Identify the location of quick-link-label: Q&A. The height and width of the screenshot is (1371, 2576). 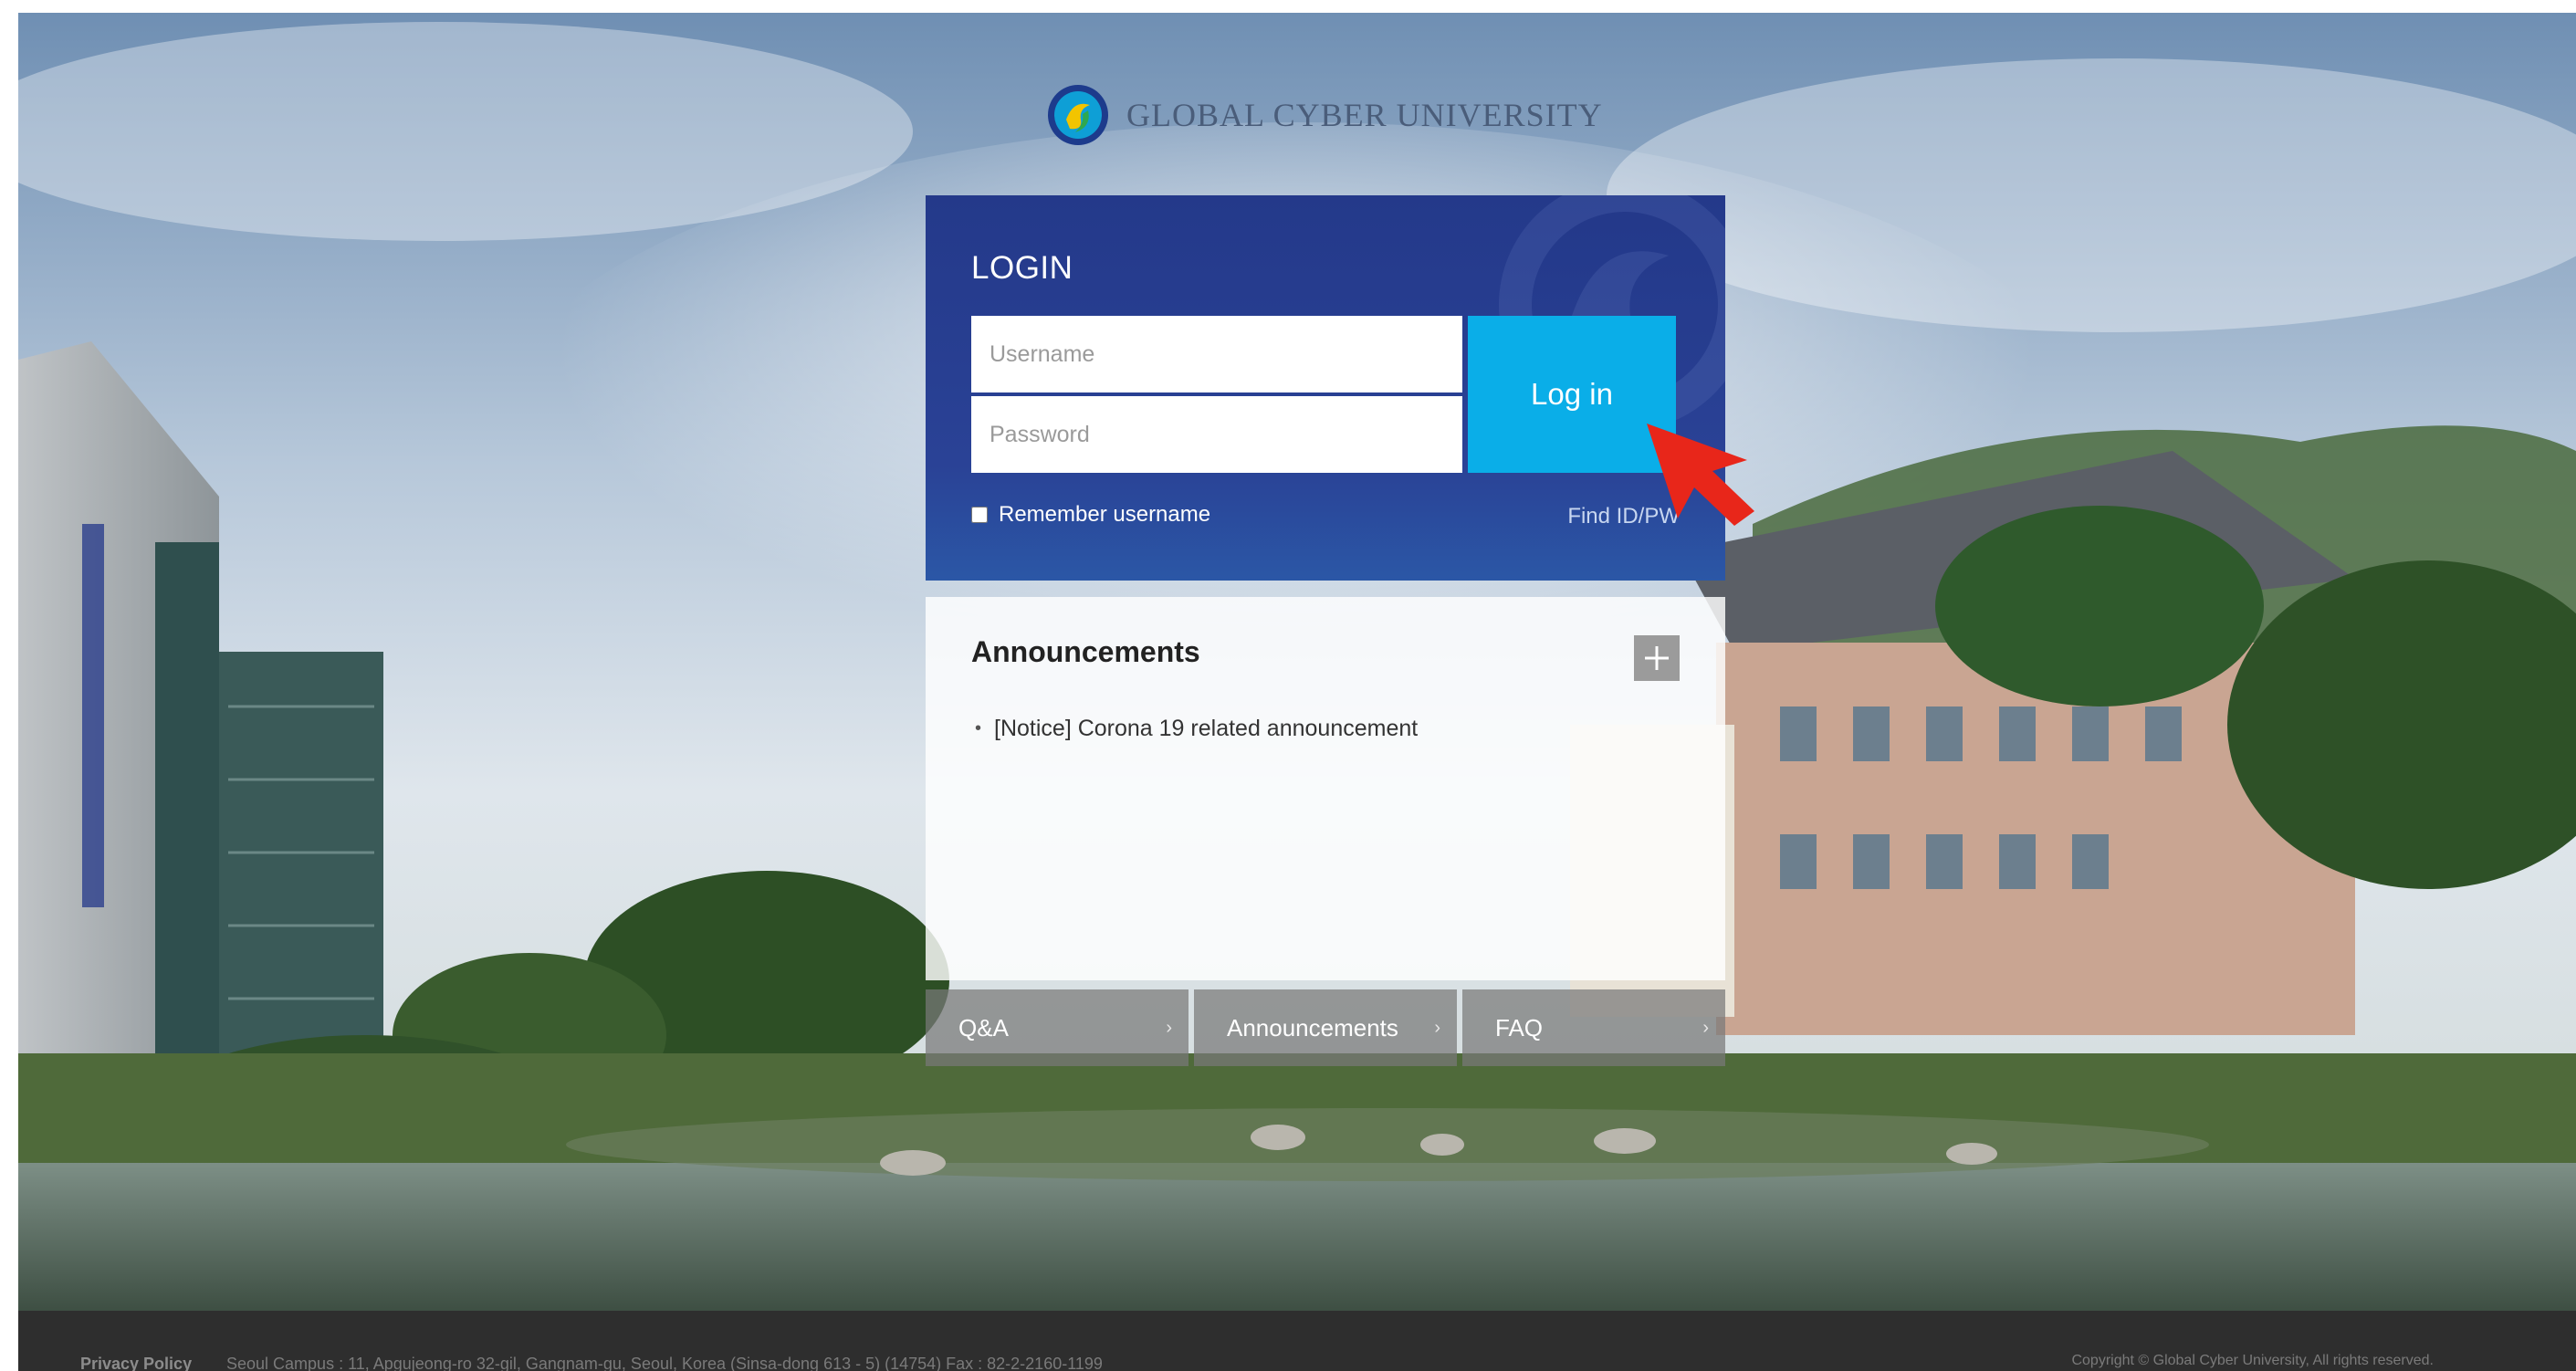
(984, 1027).